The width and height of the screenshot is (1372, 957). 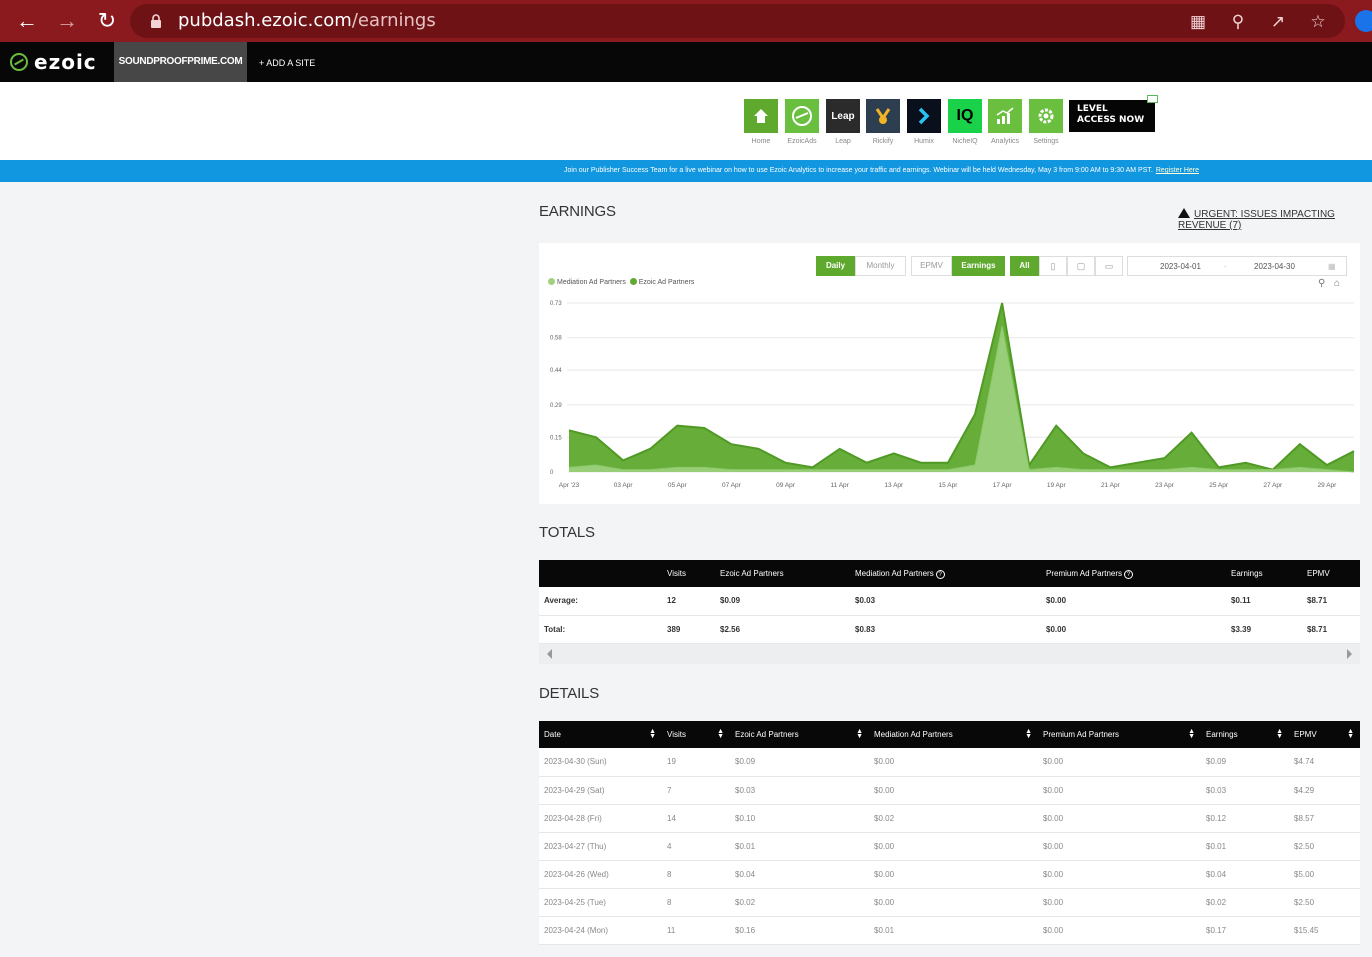 What do you see at coordinates (1198, 22) in the screenshot?
I see `translate-icon: ▦` at bounding box center [1198, 22].